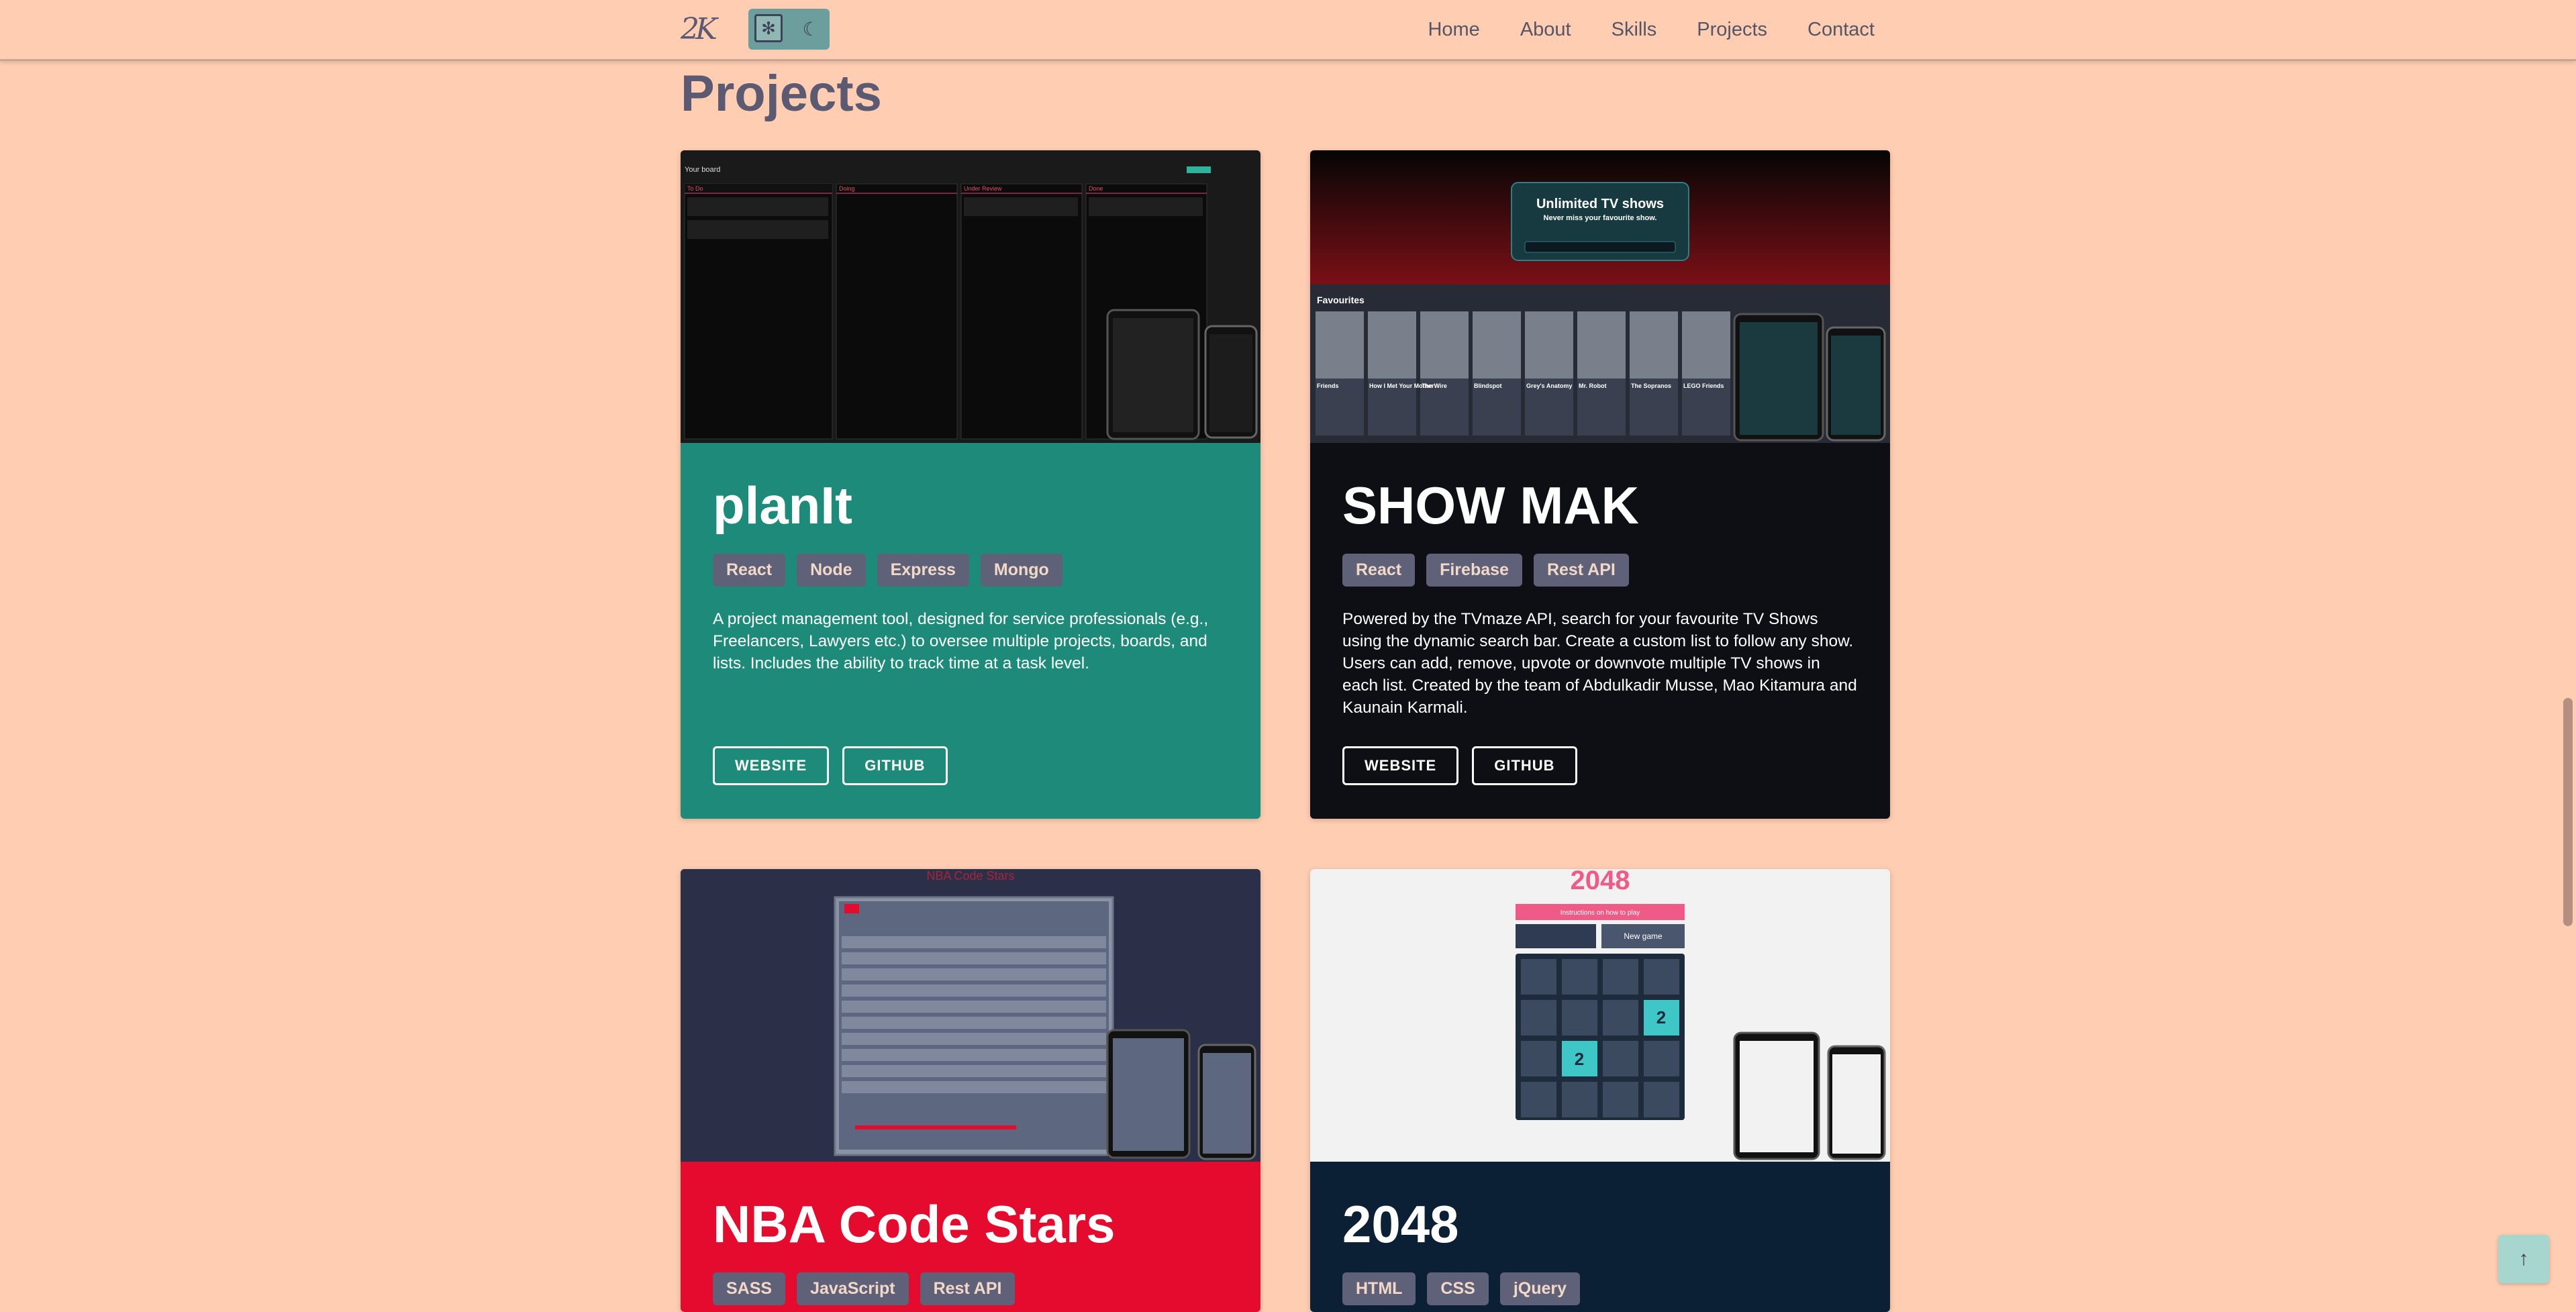  I want to click on planit-preview: Your board To Do Doing Under Review Done, so click(970, 296).